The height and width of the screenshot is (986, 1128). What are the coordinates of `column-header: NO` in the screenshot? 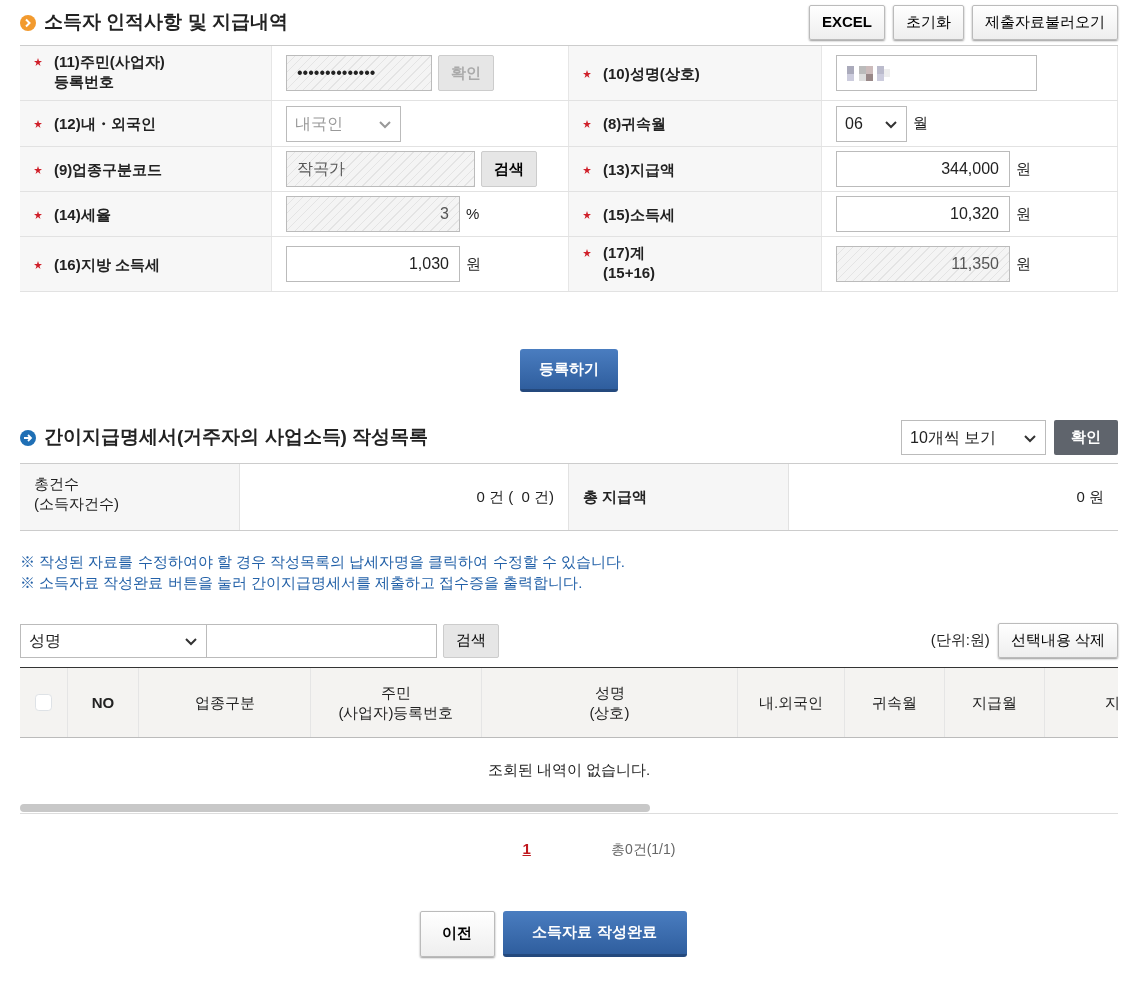 It's located at (103, 702).